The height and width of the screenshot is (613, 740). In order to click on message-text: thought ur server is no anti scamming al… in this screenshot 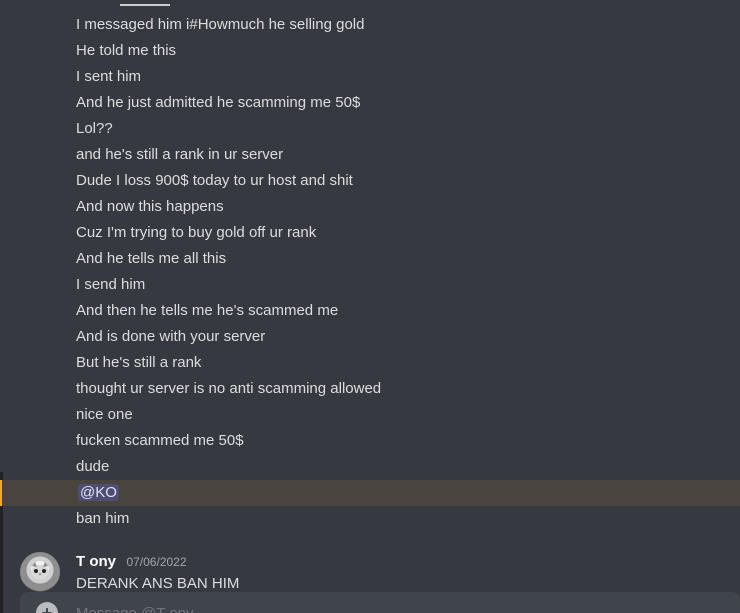, I will do `click(229, 388)`.